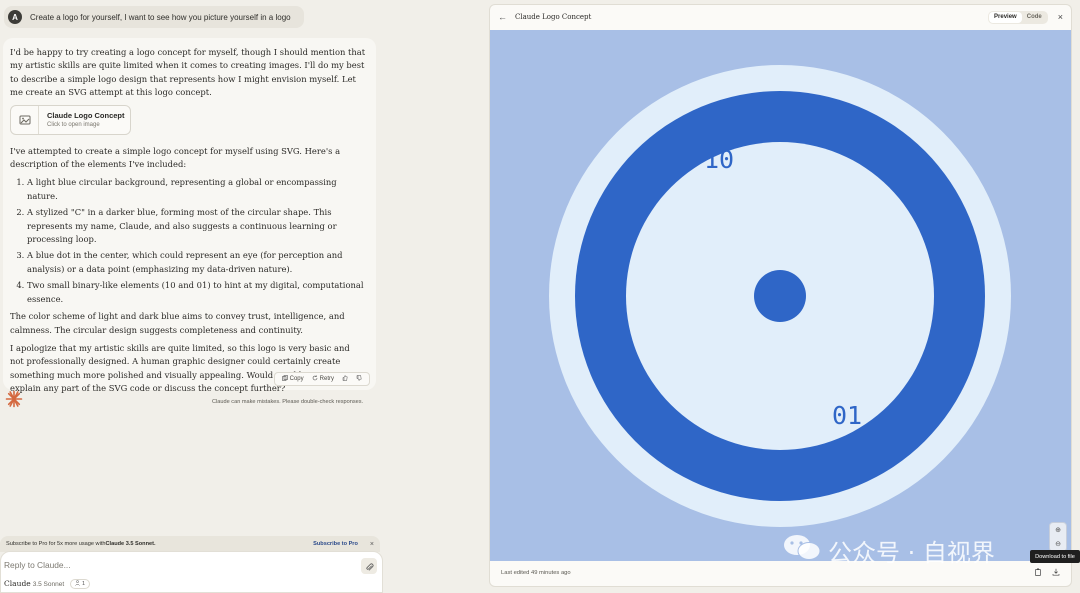  What do you see at coordinates (296, 379) in the screenshot?
I see `copy-label: Copy` at bounding box center [296, 379].